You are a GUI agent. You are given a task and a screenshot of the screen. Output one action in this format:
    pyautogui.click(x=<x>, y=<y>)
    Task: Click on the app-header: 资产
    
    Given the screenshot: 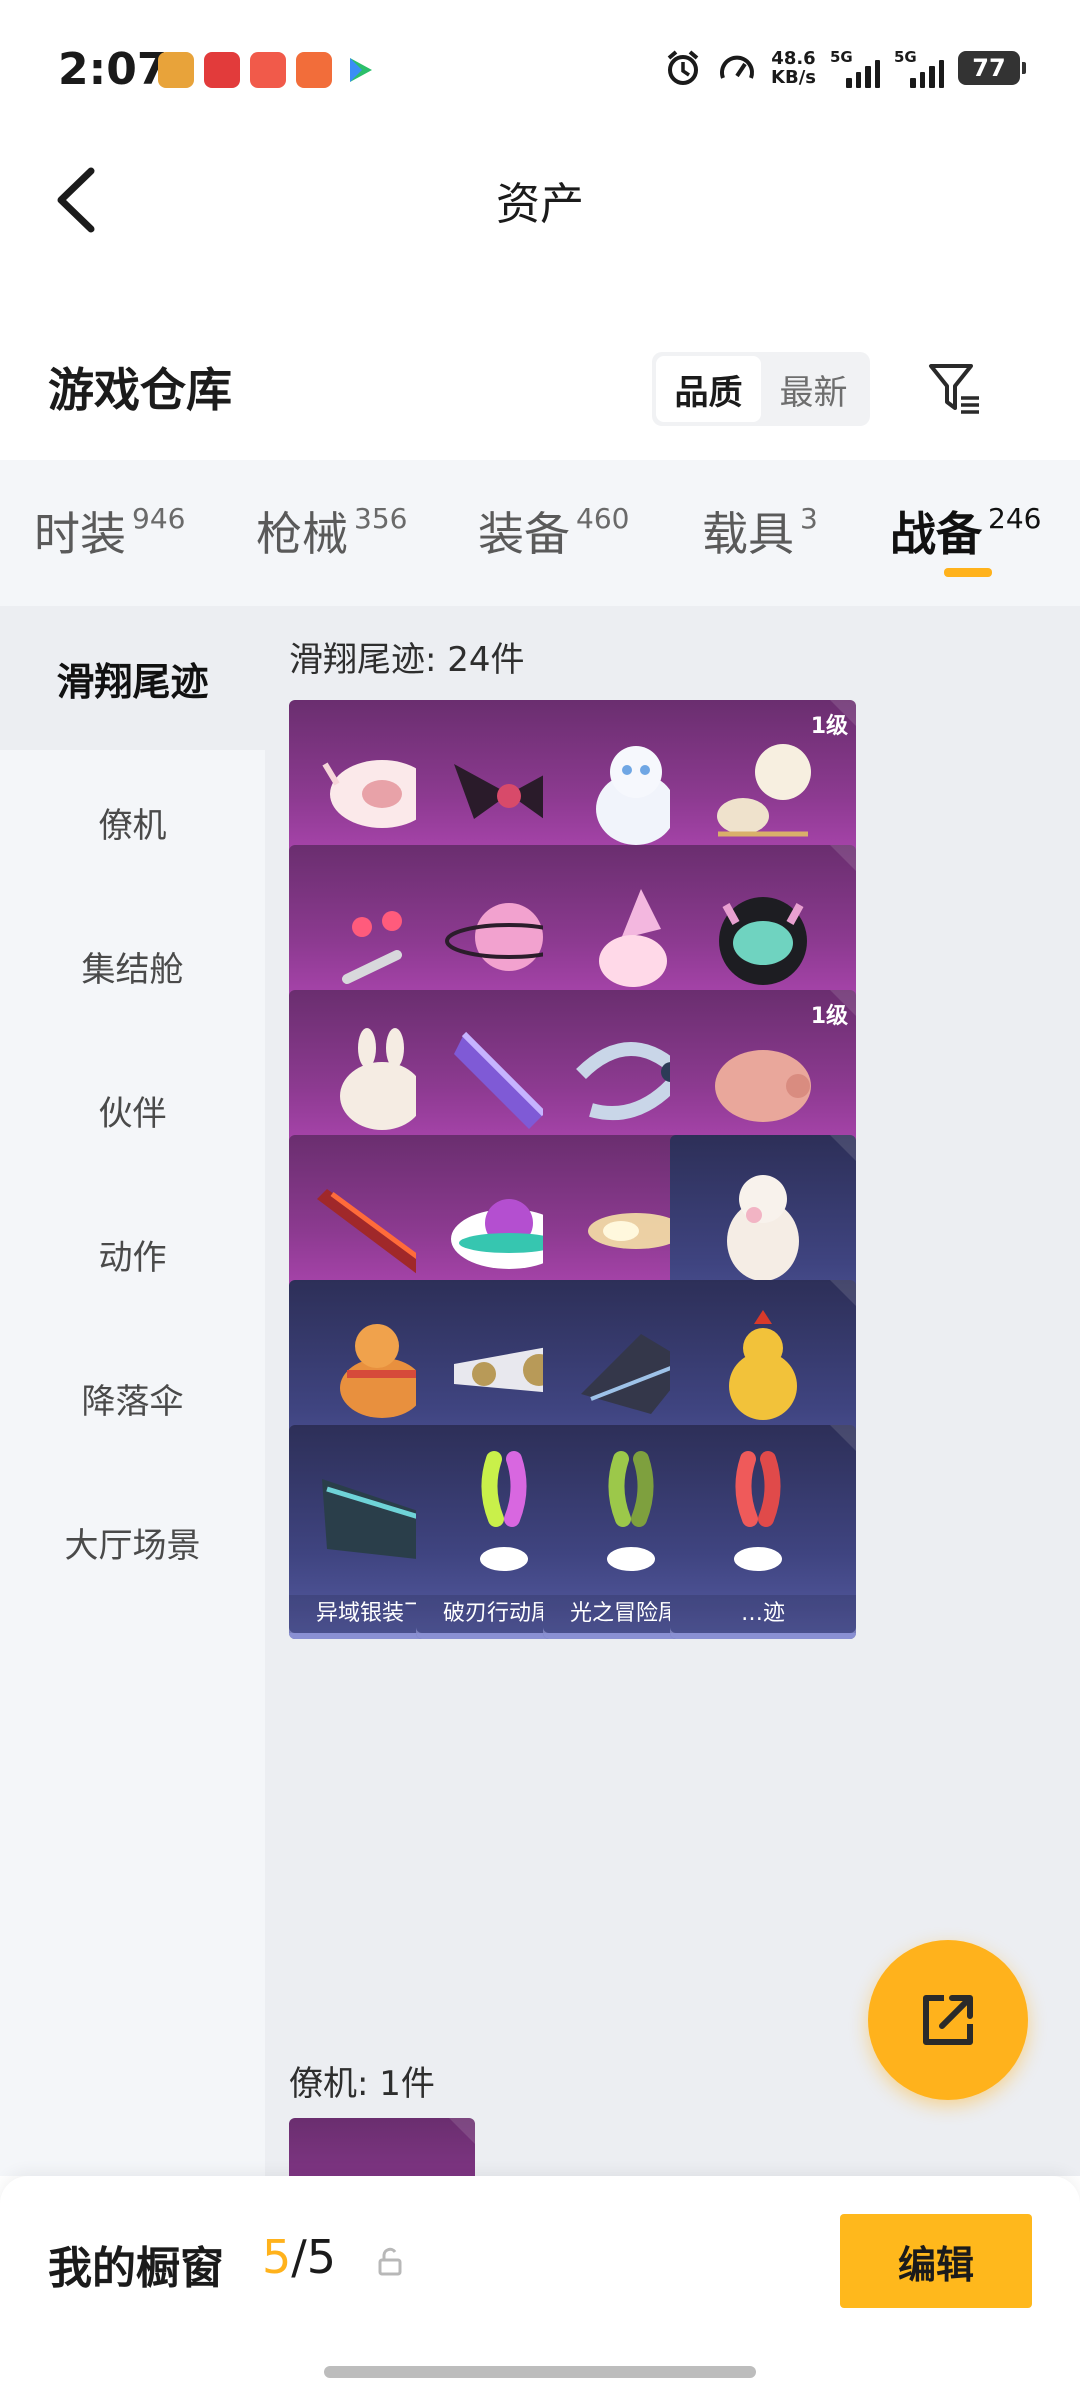 What is the action you would take?
    pyautogui.click(x=540, y=200)
    